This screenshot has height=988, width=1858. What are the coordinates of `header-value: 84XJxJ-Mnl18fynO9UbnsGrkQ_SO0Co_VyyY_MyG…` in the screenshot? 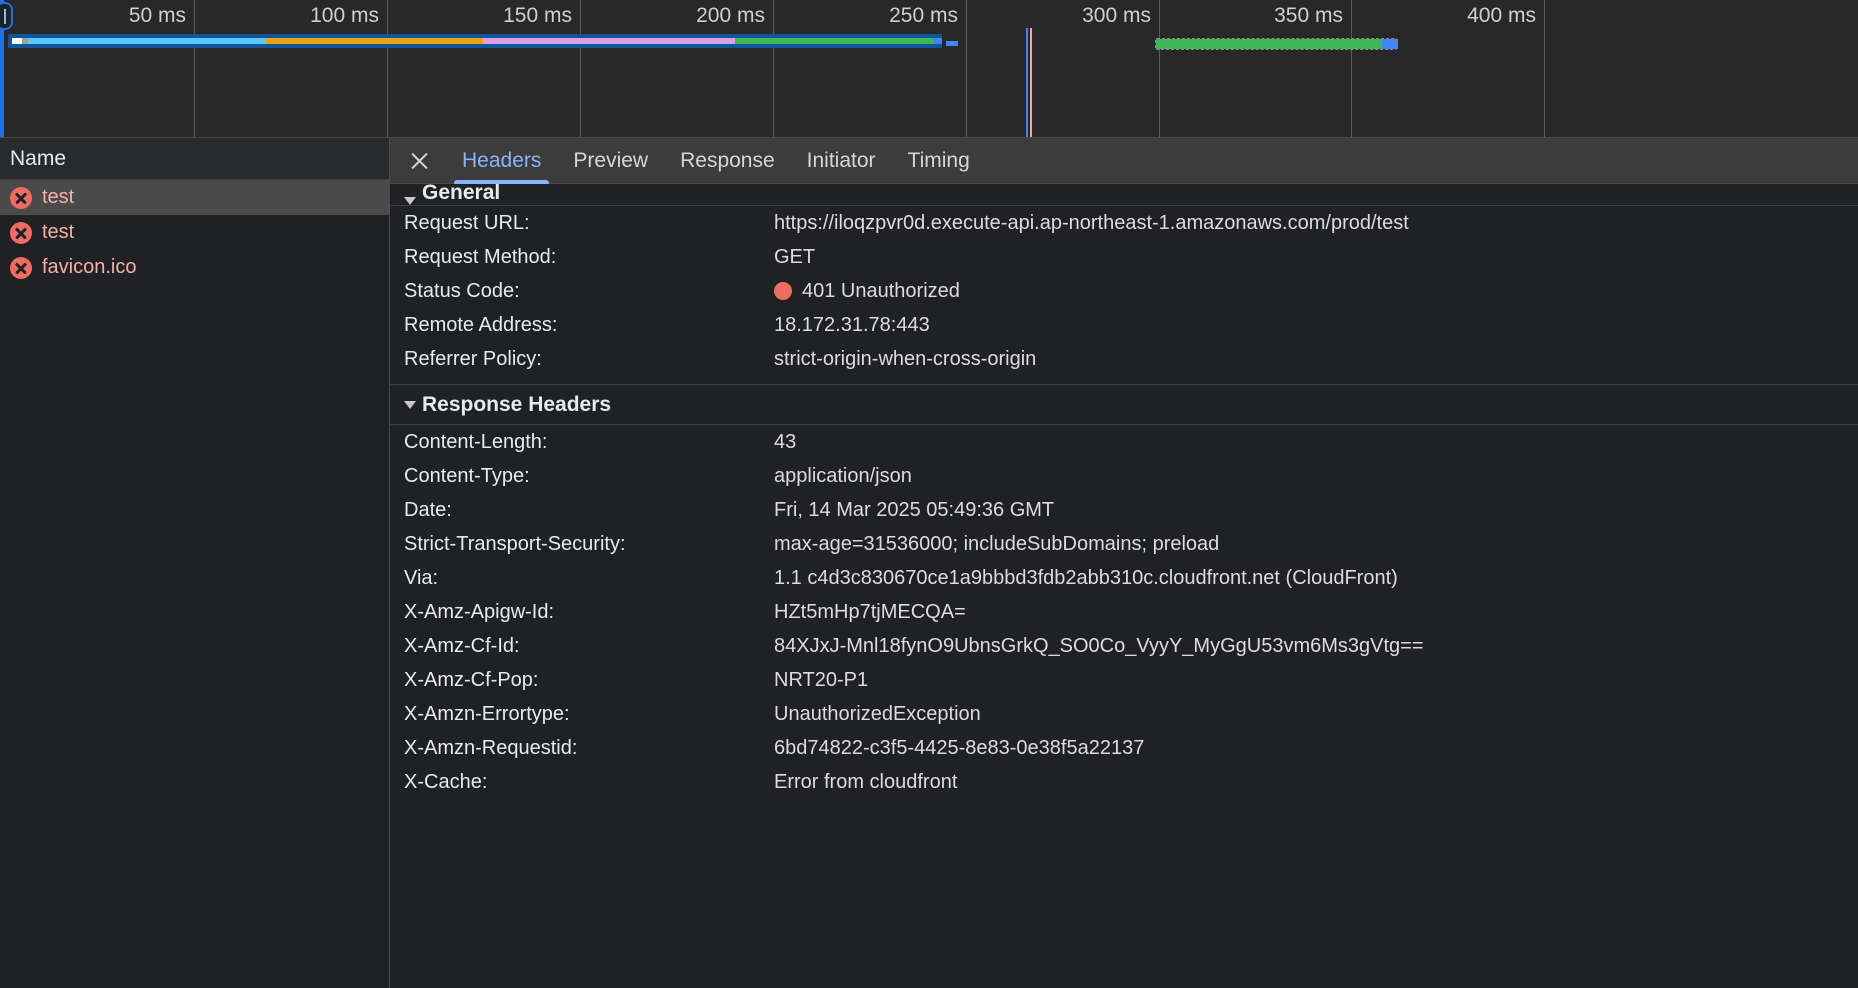 It's located at (1099, 645).